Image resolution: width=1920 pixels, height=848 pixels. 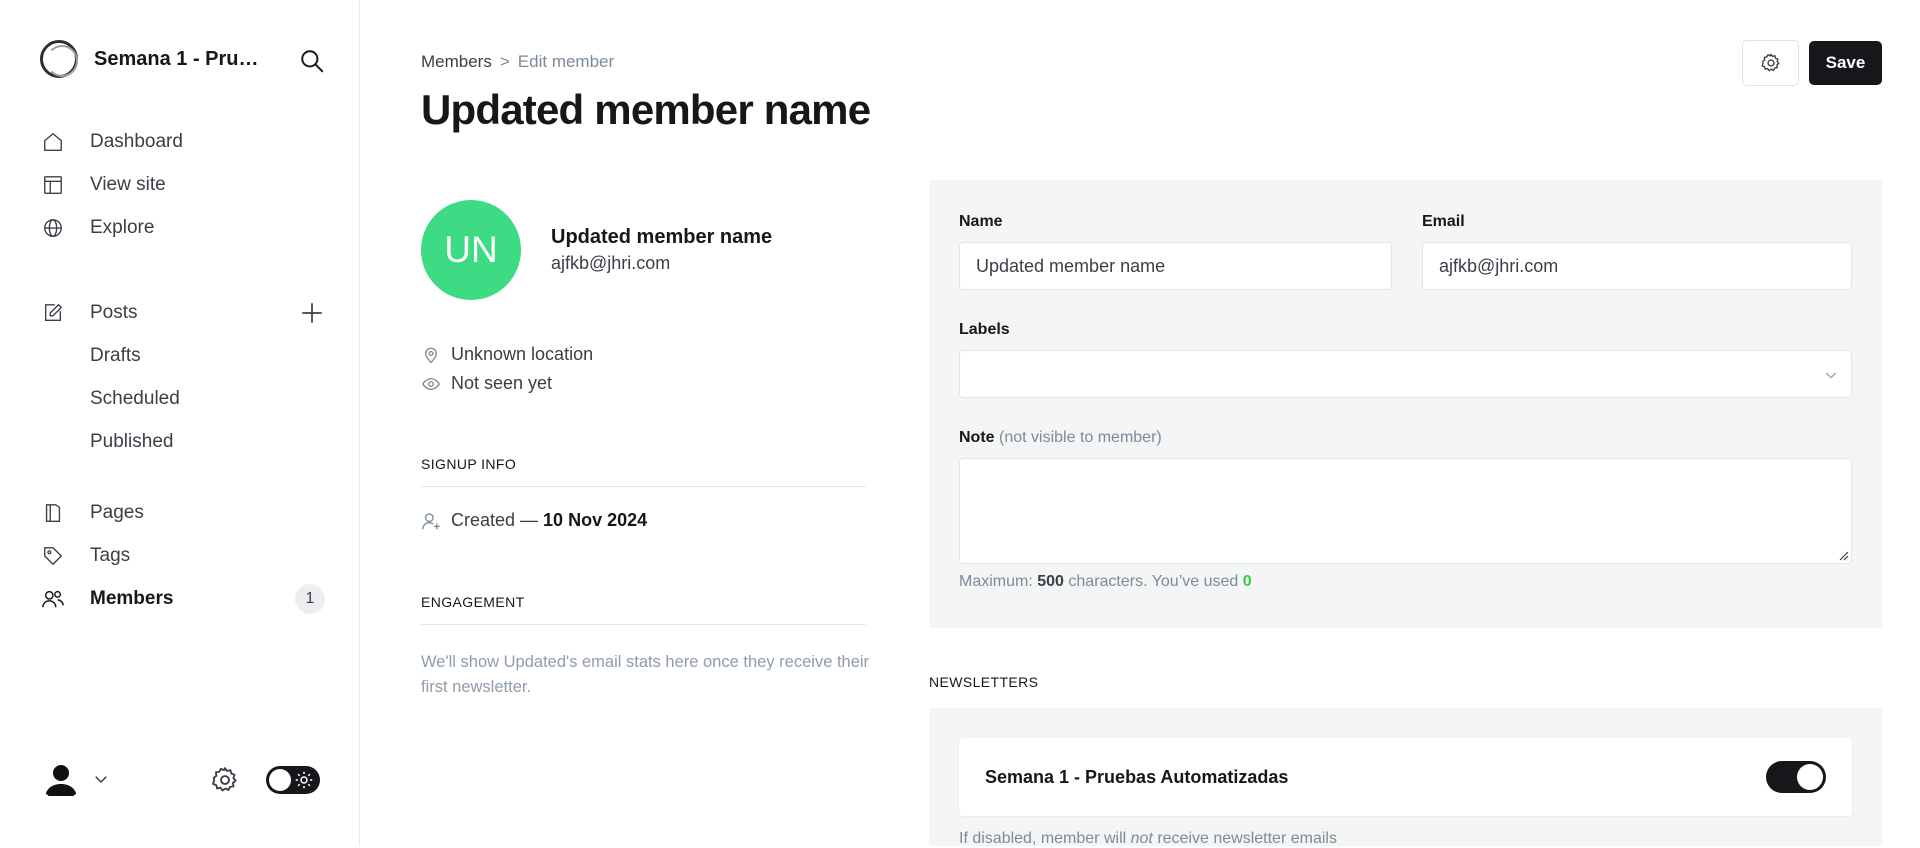 I want to click on save-button: Save, so click(x=1845, y=63).